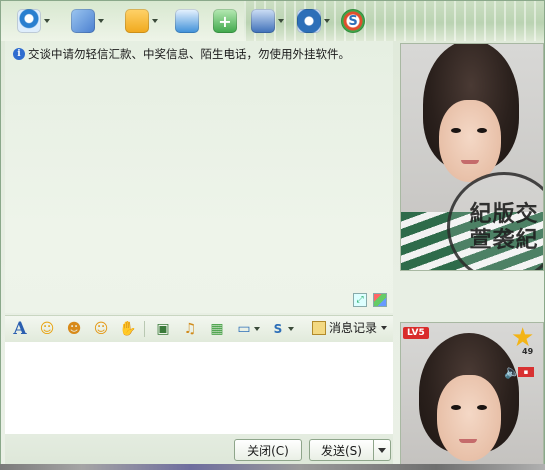  I want to click on toolbar: + S, so click(272, 21).